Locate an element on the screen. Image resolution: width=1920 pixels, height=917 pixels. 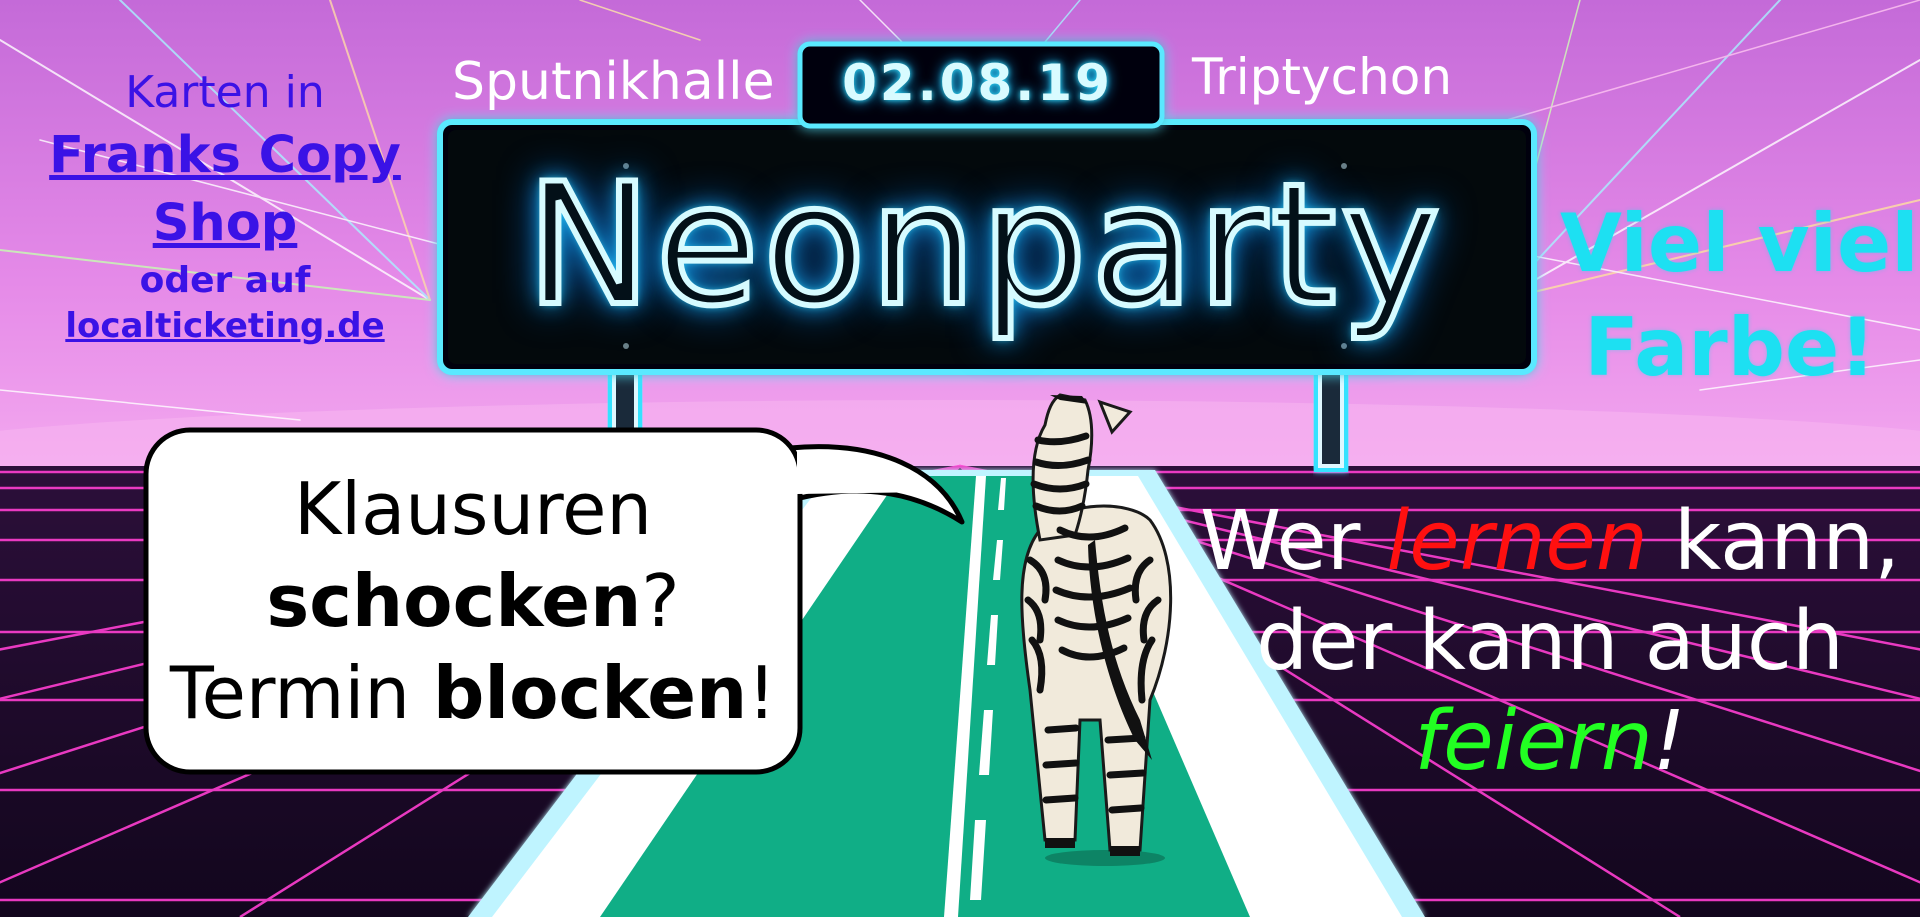
slogan-line2: der kann auch is located at coordinates (1550, 641).